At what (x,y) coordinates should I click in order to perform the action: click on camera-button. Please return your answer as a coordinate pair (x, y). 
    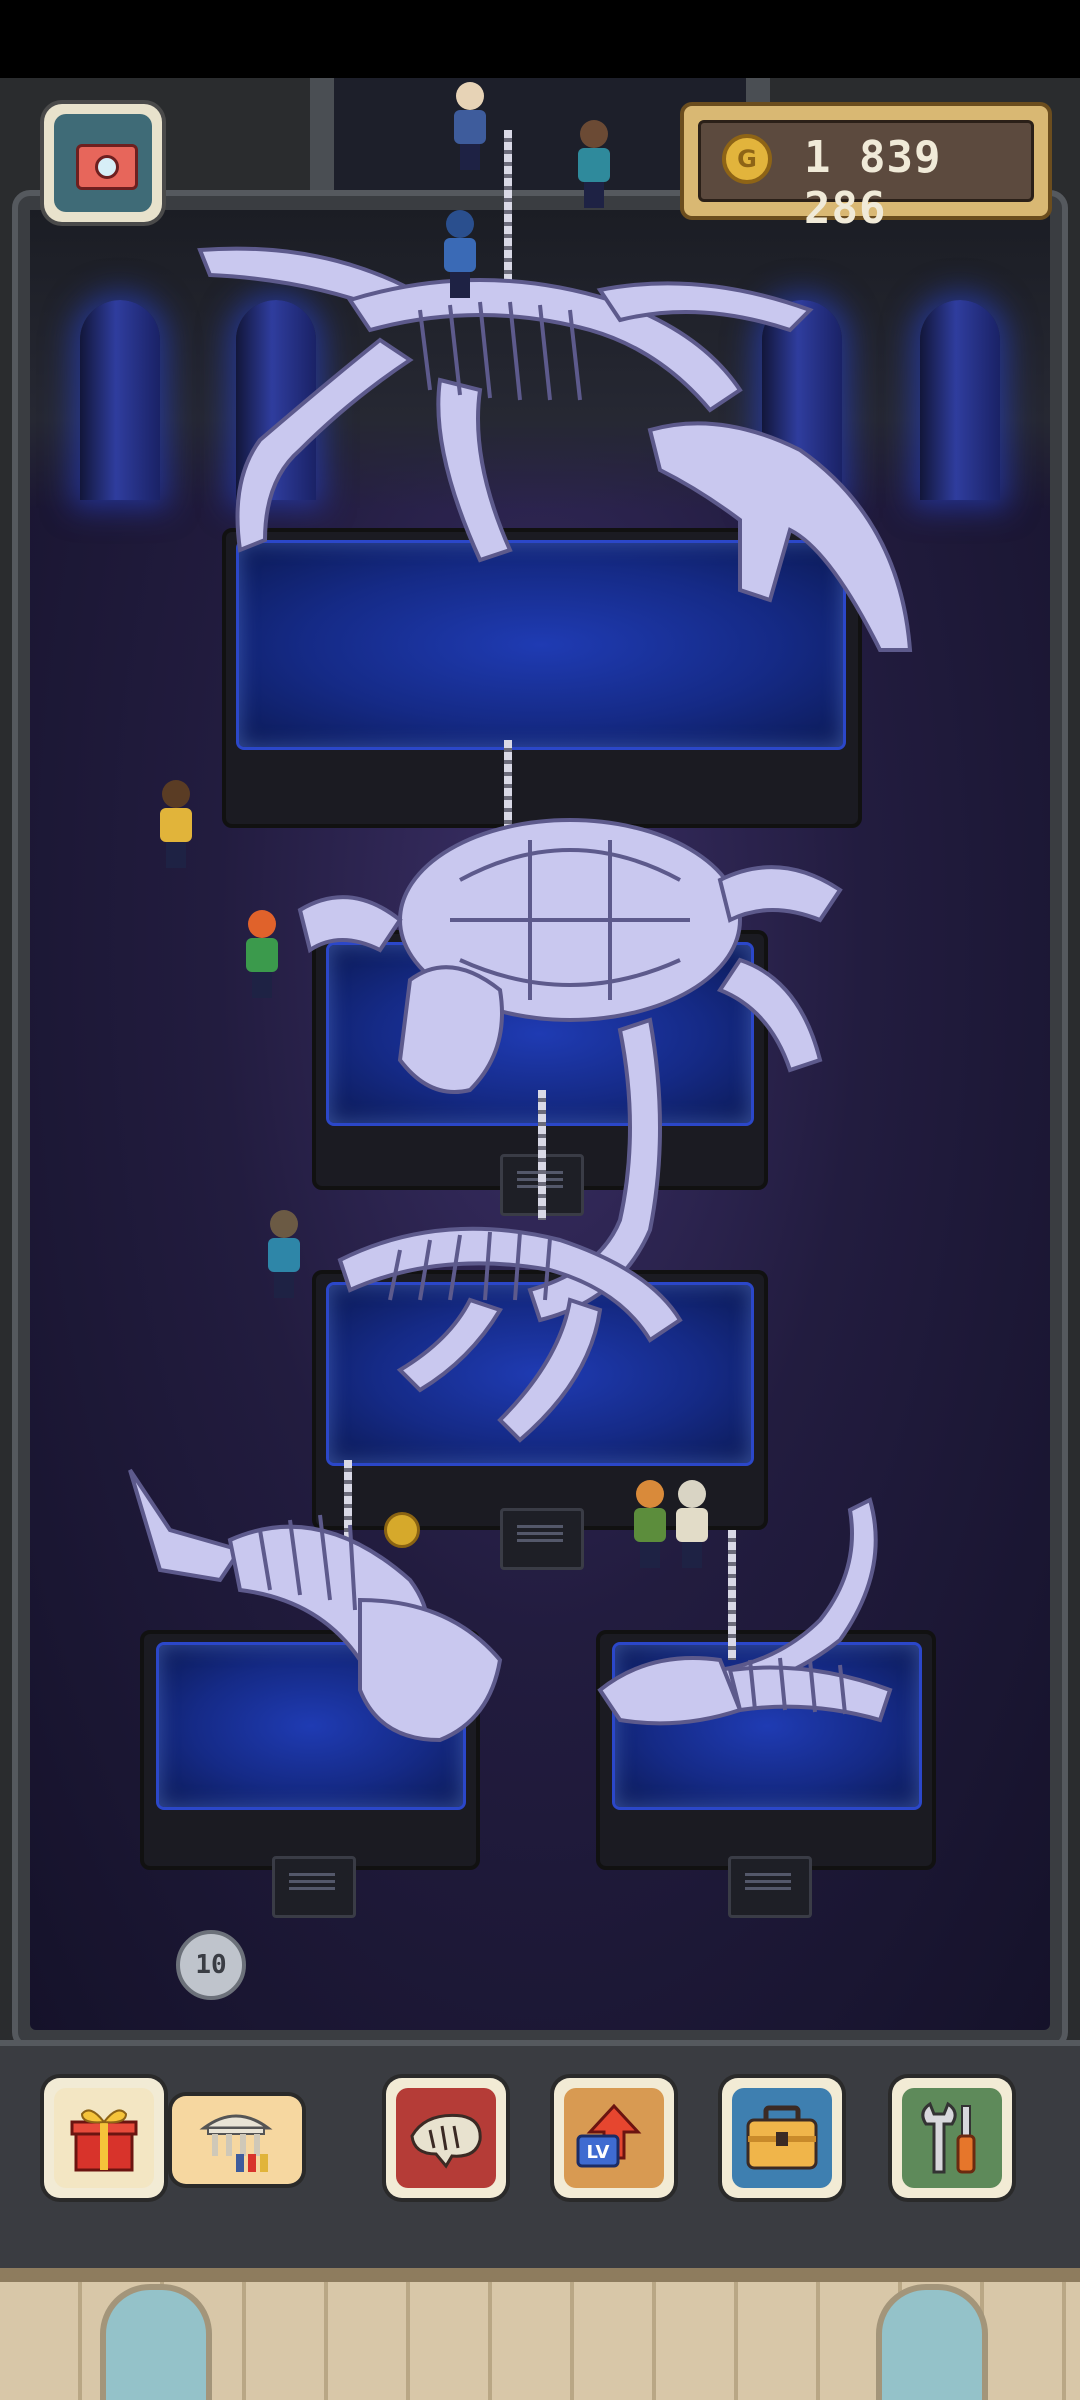
    Looking at the image, I should click on (103, 163).